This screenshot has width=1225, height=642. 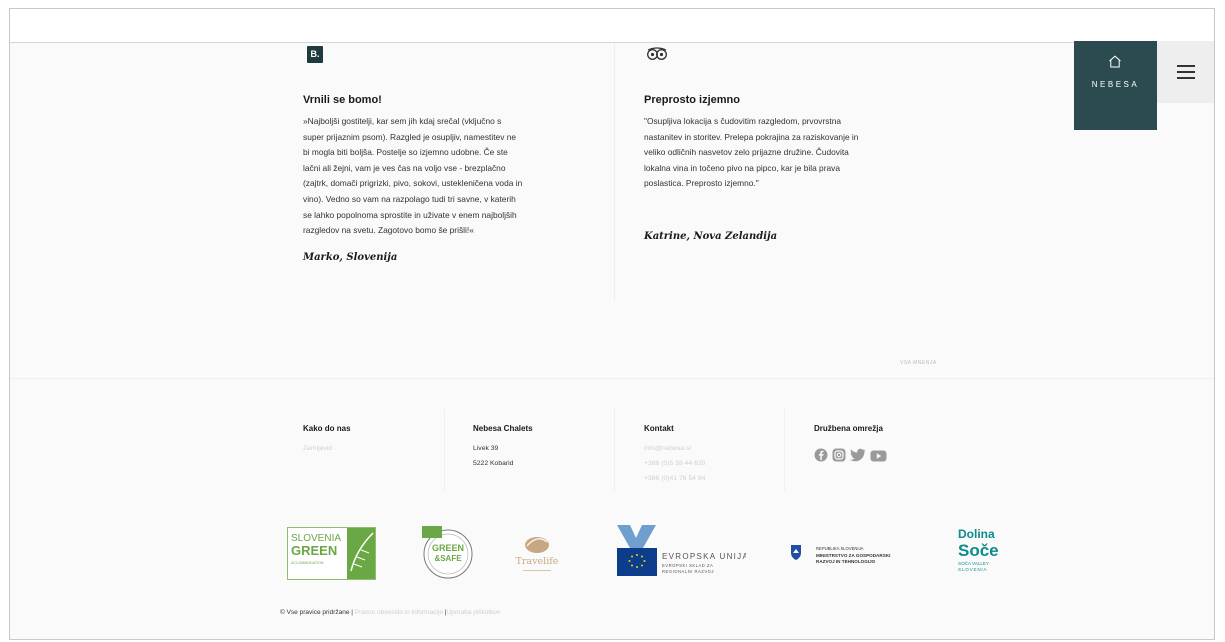 What do you see at coordinates (342, 100) in the screenshot?
I see `review-title: Vrnili se bomo!` at bounding box center [342, 100].